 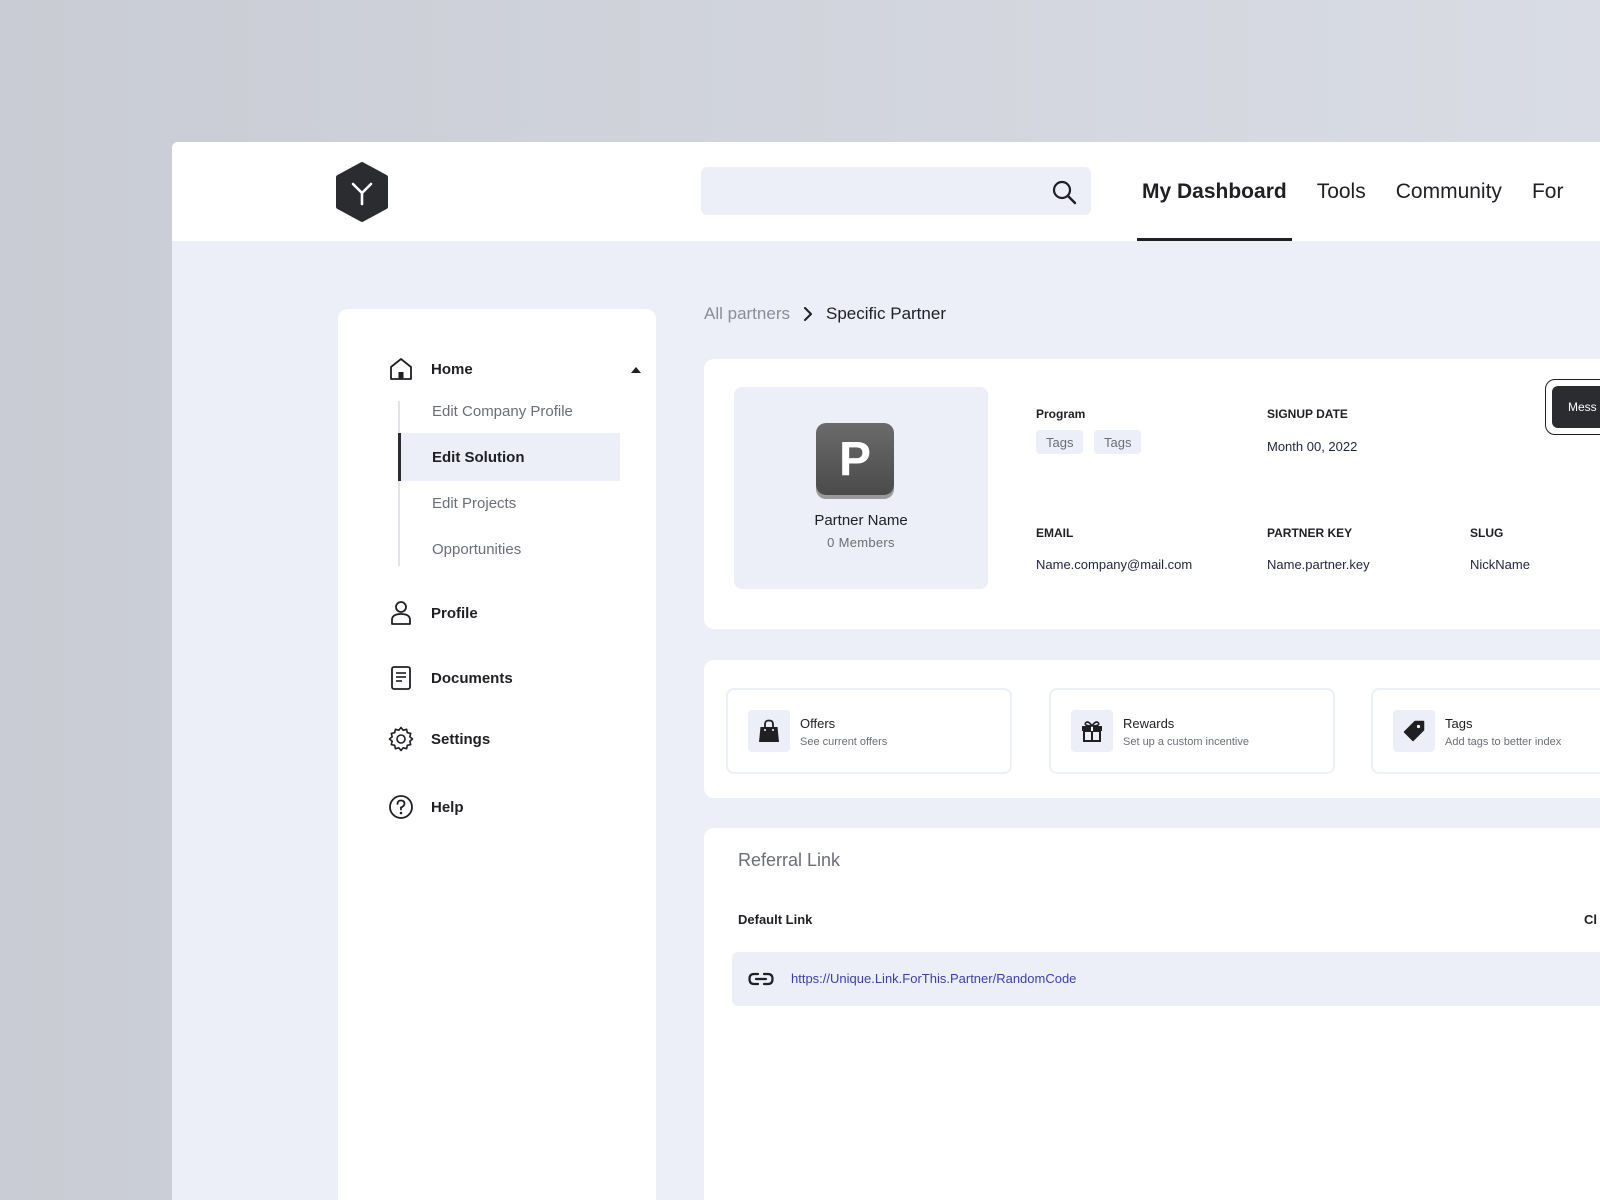 I want to click on sidebar-item-label: Help, so click(x=447, y=807).